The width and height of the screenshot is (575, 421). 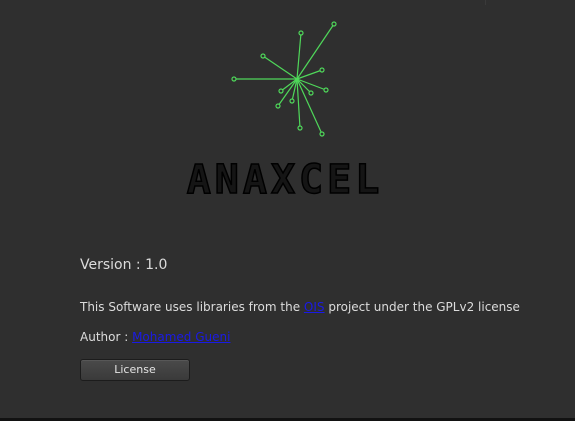 I want to click on author-line: Author : Mohamed Gueni, so click(x=155, y=337).